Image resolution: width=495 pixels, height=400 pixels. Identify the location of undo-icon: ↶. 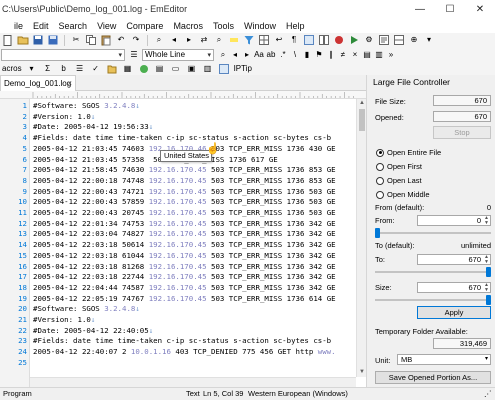
(121, 40).